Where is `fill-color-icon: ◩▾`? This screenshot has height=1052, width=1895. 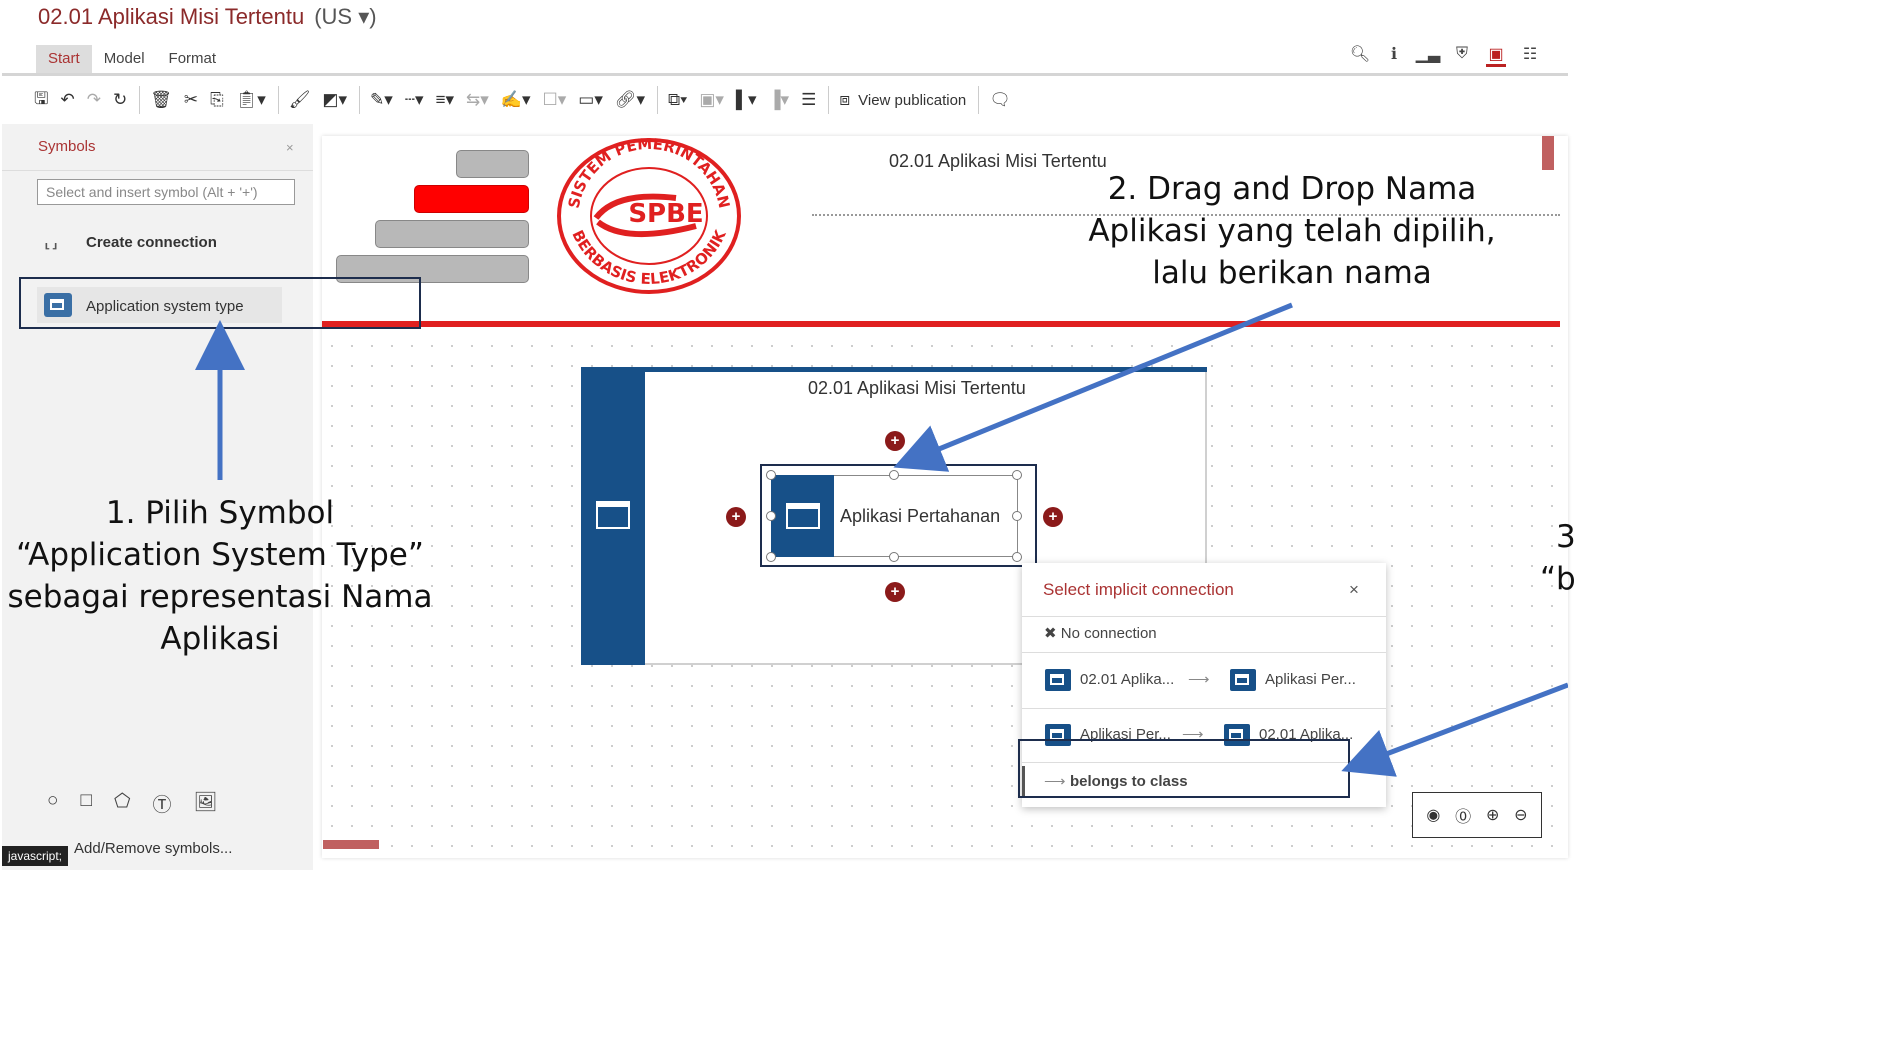 fill-color-icon: ◩▾ is located at coordinates (334, 100).